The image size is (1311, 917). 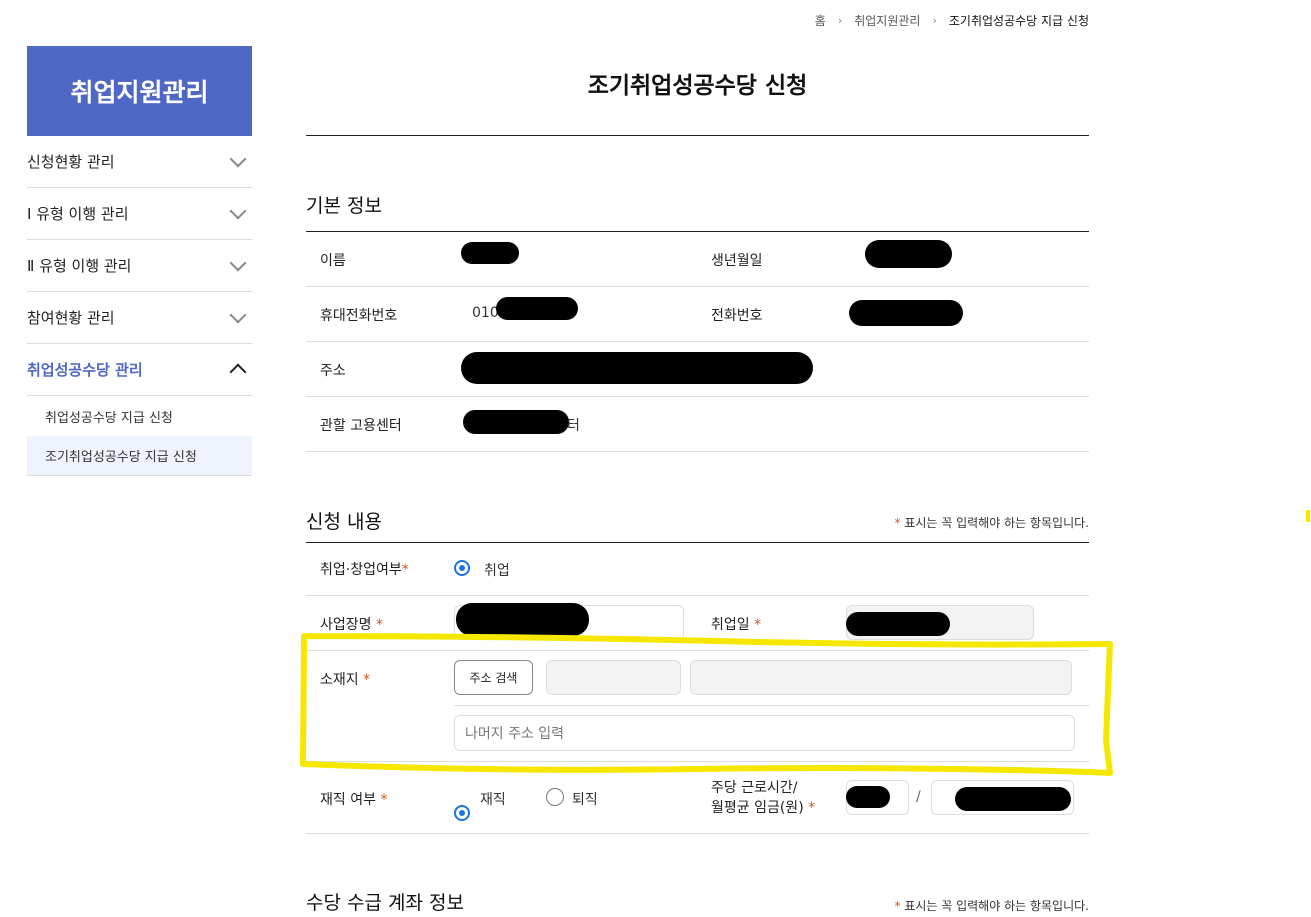 What do you see at coordinates (820, 20) in the screenshot?
I see `breadcrumb-home: 홈` at bounding box center [820, 20].